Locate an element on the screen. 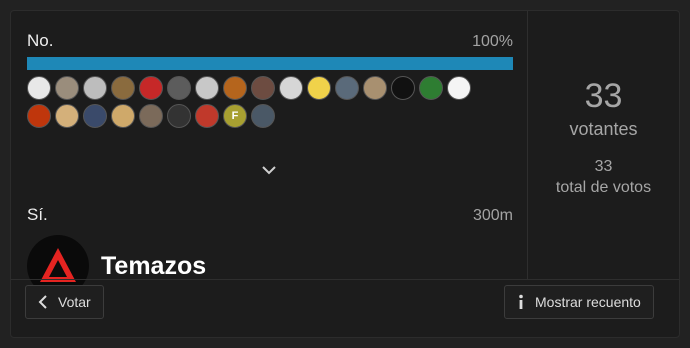  vote-button: Votar is located at coordinates (64, 302).